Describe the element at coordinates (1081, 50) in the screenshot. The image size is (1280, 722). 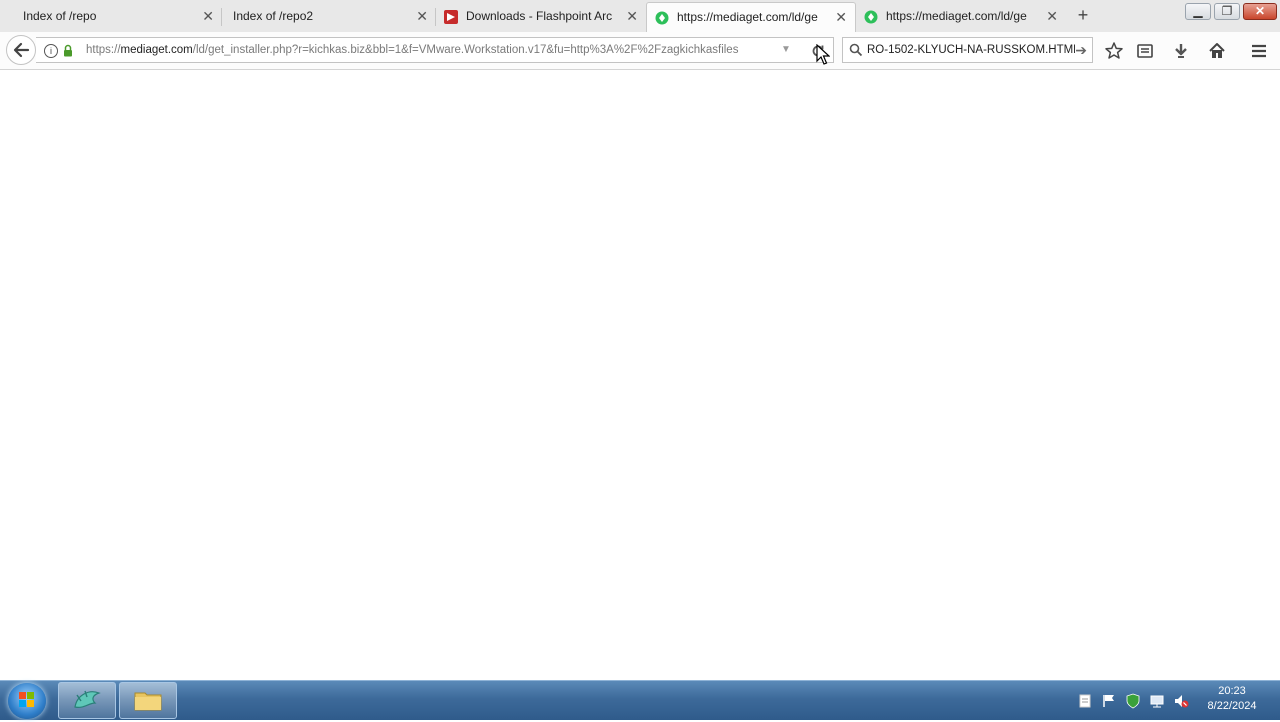
I see `search-go-arrow-icon: ➔` at that location.